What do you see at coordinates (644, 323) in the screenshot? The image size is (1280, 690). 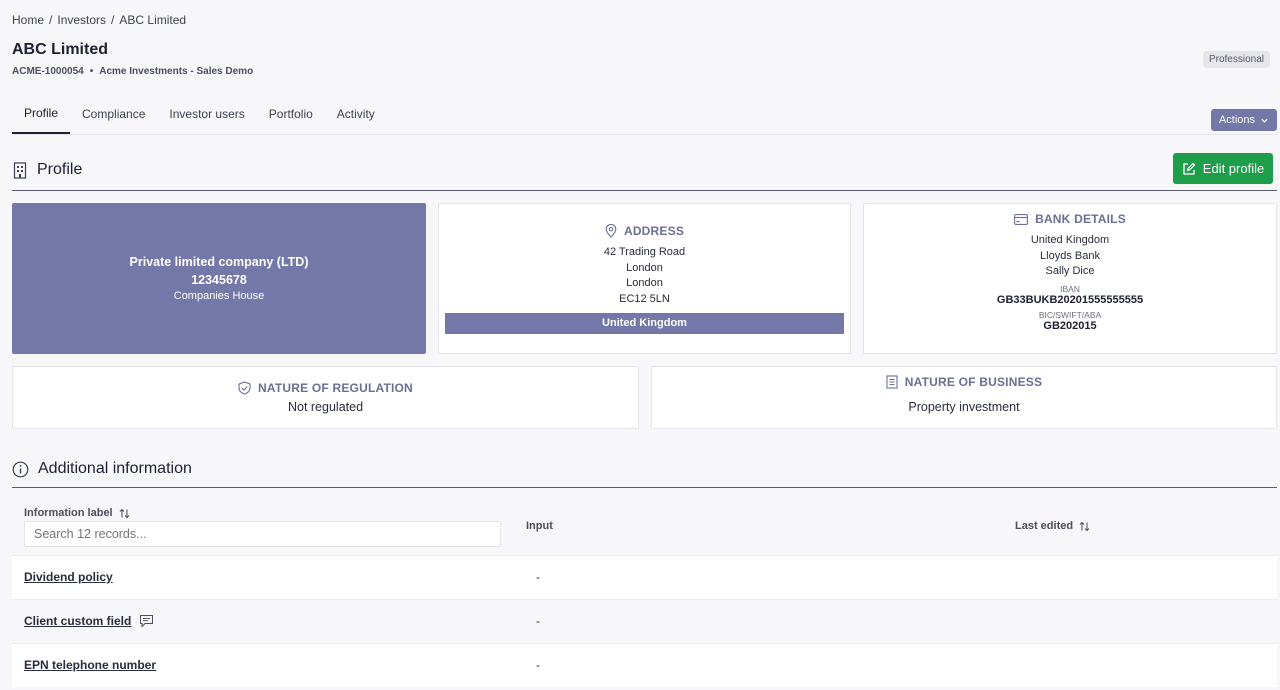 I see `address-country: United Kingdom` at bounding box center [644, 323].